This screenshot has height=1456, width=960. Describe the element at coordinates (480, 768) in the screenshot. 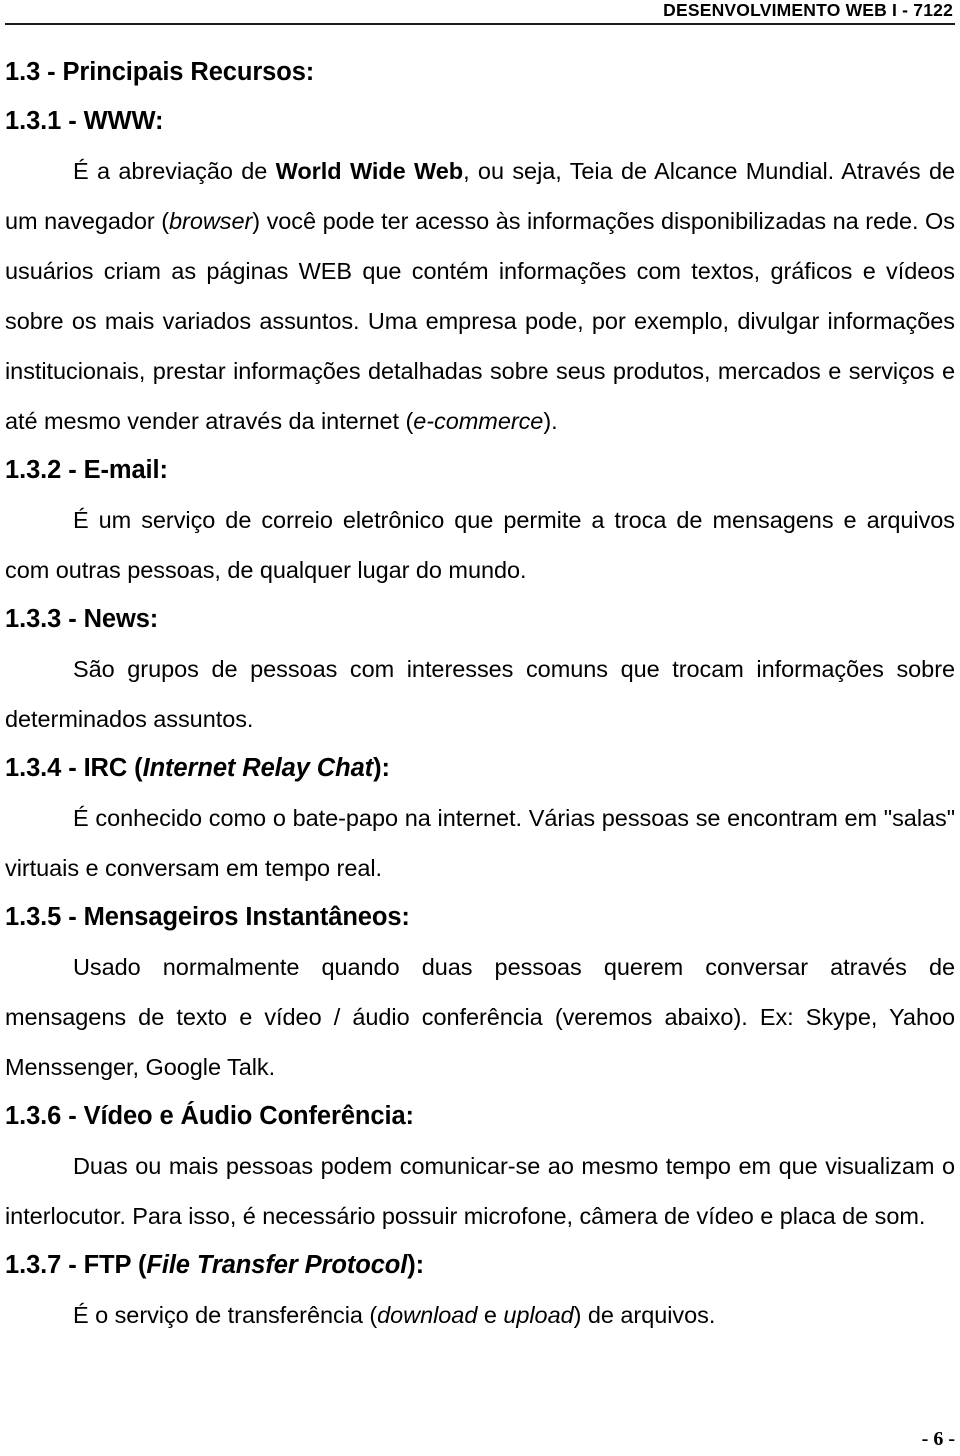

I see `section-heading-irc: 1.3.4 - IRC (Internet Relay Chat):` at that location.